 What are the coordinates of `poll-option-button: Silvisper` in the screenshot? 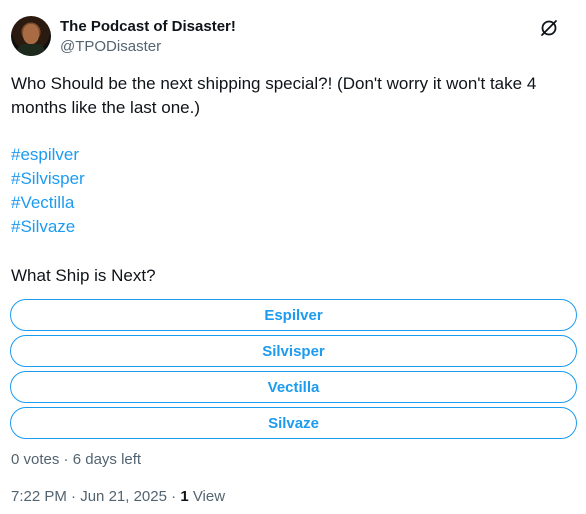 It's located at (293, 351).